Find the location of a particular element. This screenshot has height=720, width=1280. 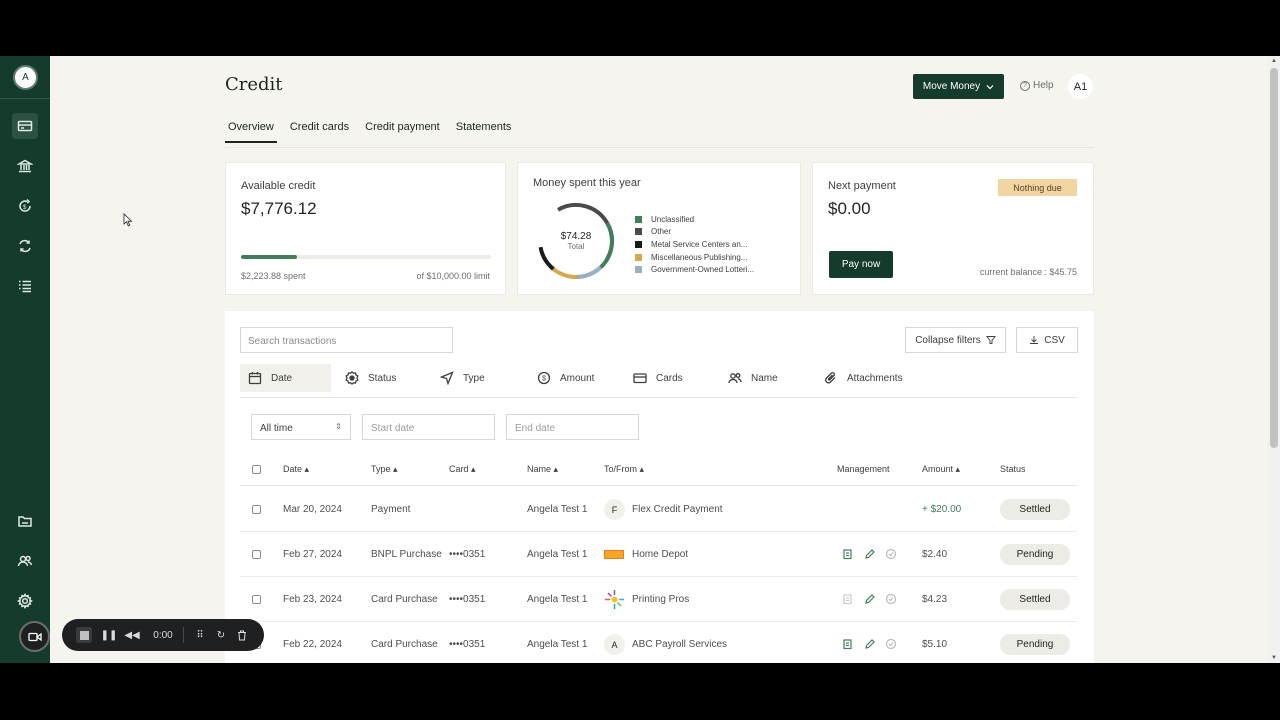

transfer-icon is located at coordinates (25, 246).